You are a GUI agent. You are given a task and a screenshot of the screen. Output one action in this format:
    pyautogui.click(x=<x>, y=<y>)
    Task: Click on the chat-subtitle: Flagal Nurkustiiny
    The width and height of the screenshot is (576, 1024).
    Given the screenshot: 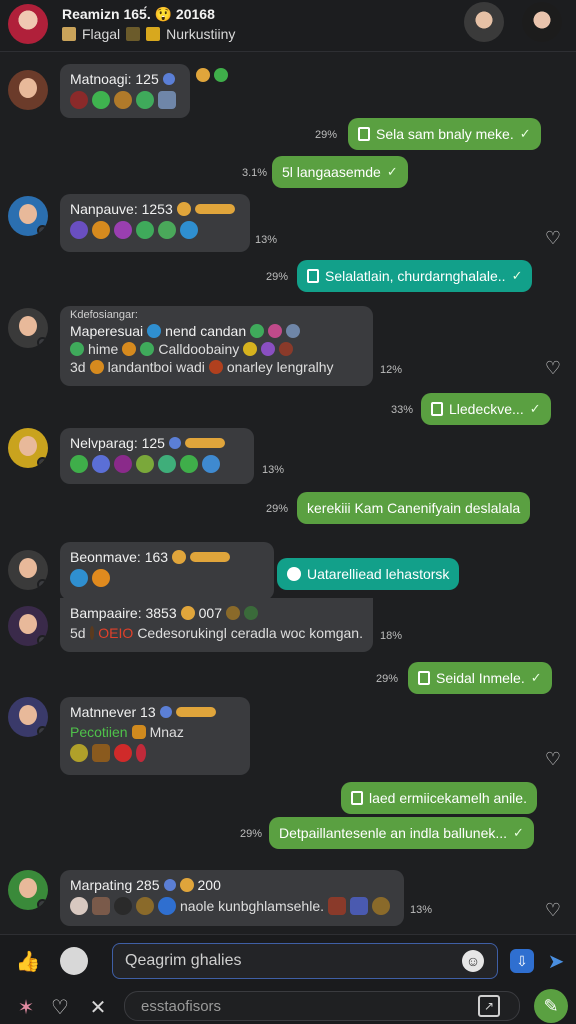 What is the action you would take?
    pyautogui.click(x=148, y=34)
    